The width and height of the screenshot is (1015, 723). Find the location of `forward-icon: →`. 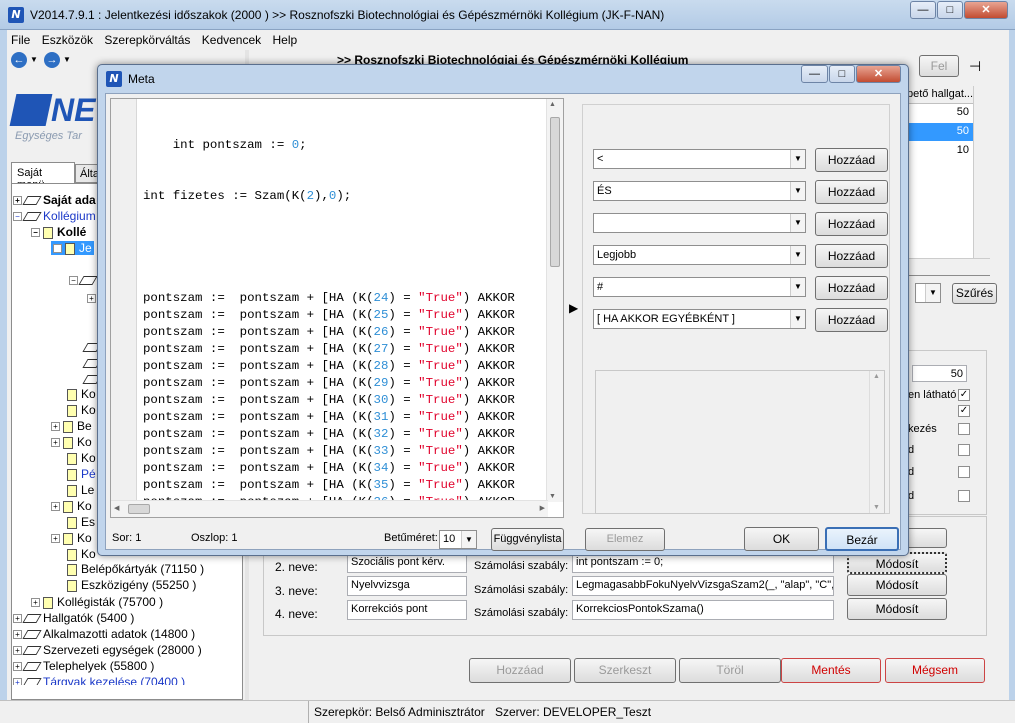

forward-icon: → is located at coordinates (52, 60).